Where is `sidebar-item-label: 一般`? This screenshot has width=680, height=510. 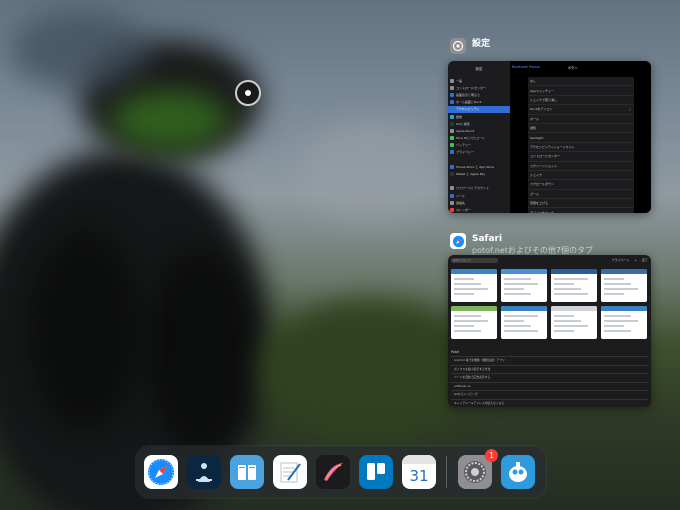
sidebar-item-label: 一般 is located at coordinates (459, 80).